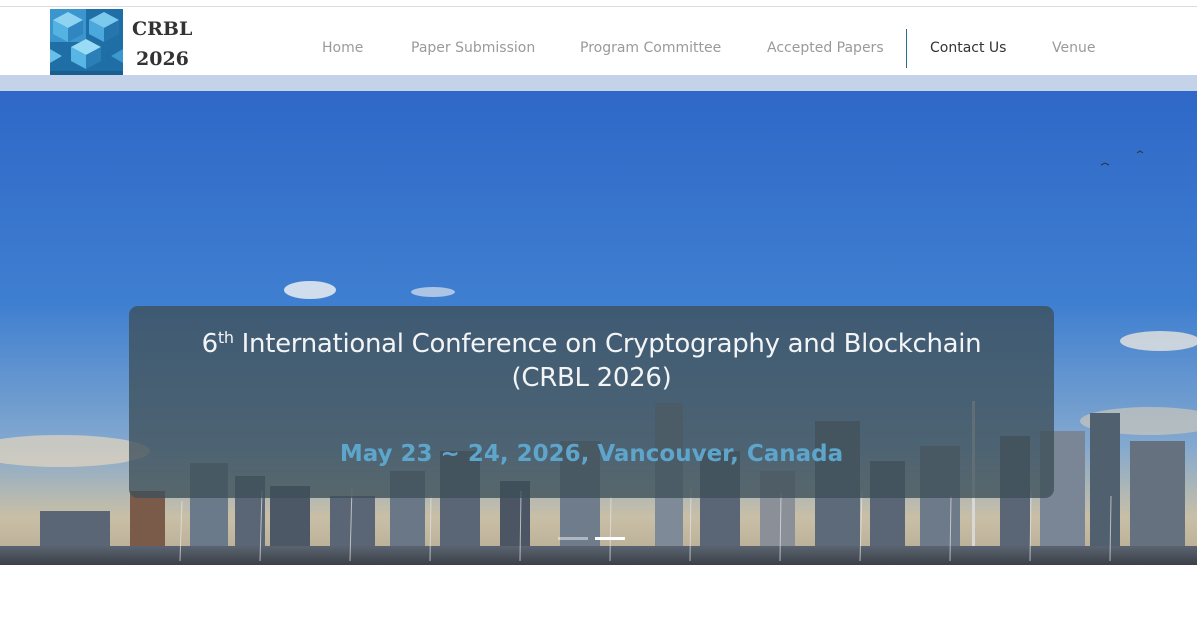 This screenshot has height=627, width=1197. I want to click on carousel-indicators, so click(592, 538).